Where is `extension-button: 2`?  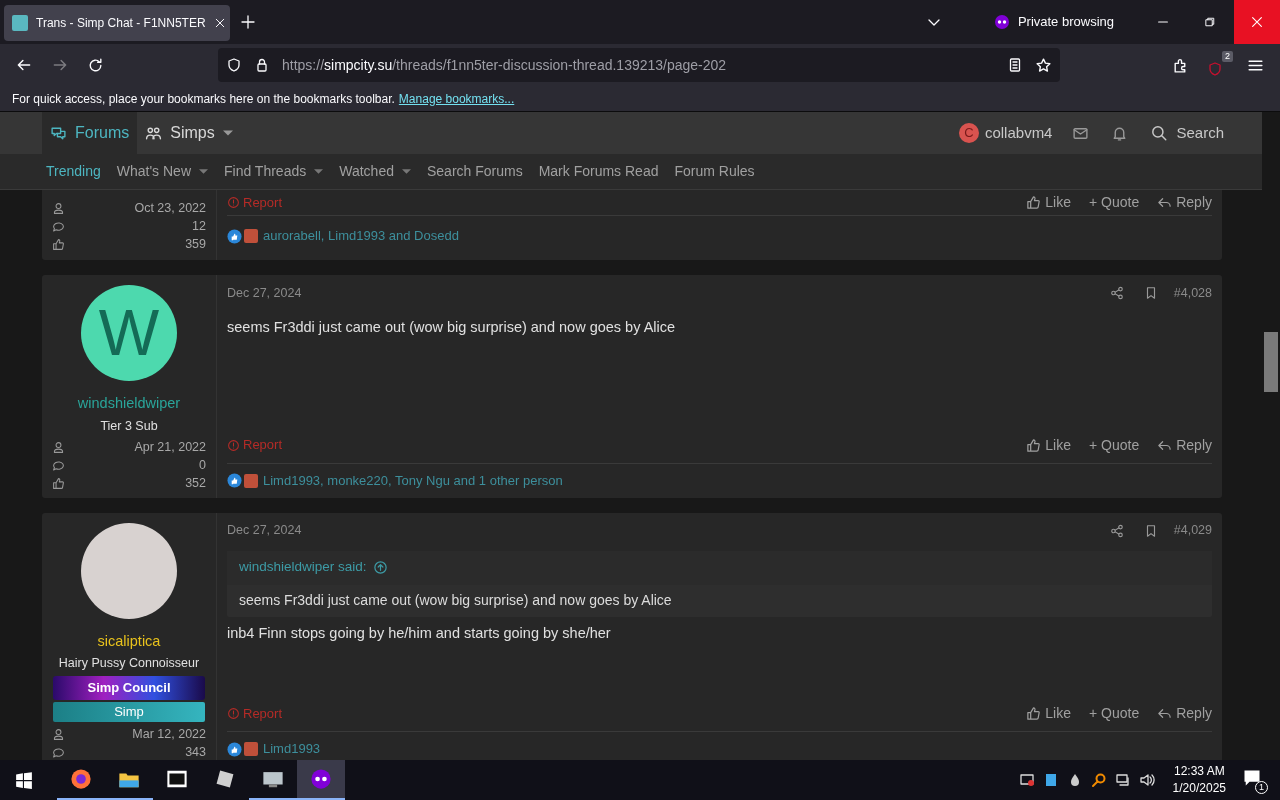 extension-button: 2 is located at coordinates (1220, 65).